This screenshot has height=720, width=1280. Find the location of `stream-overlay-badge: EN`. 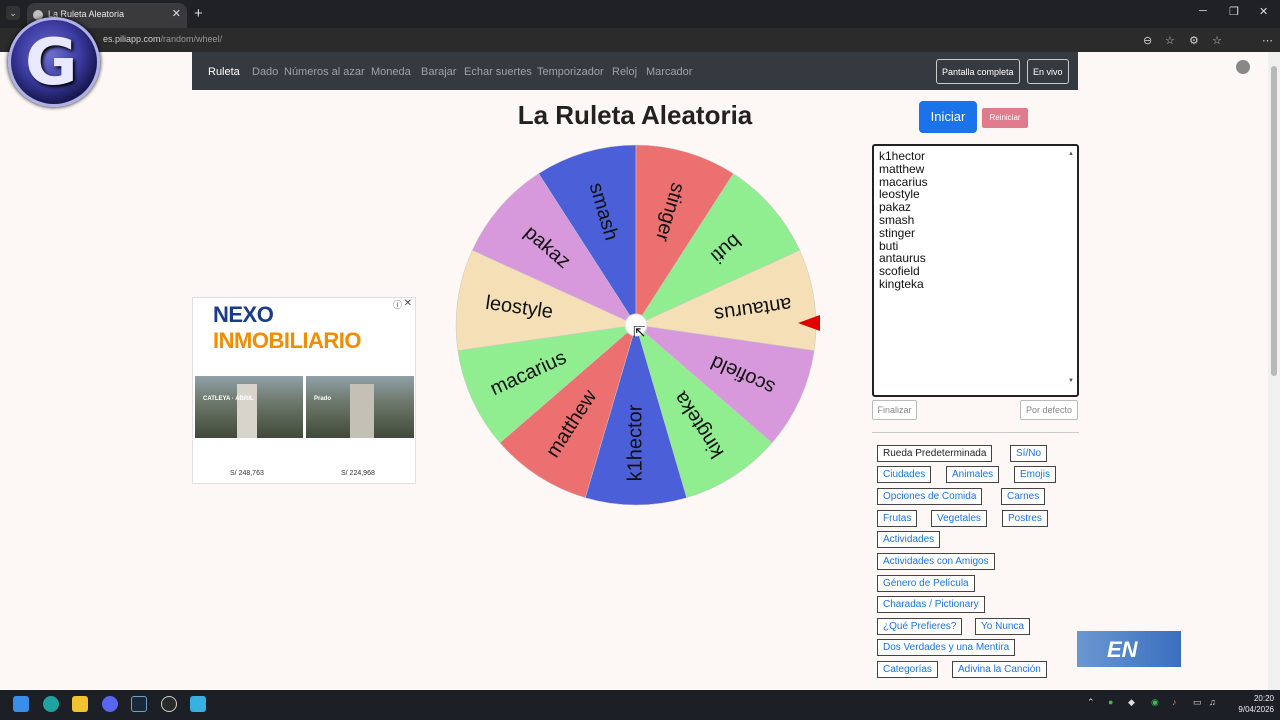

stream-overlay-badge: EN is located at coordinates (1129, 649).